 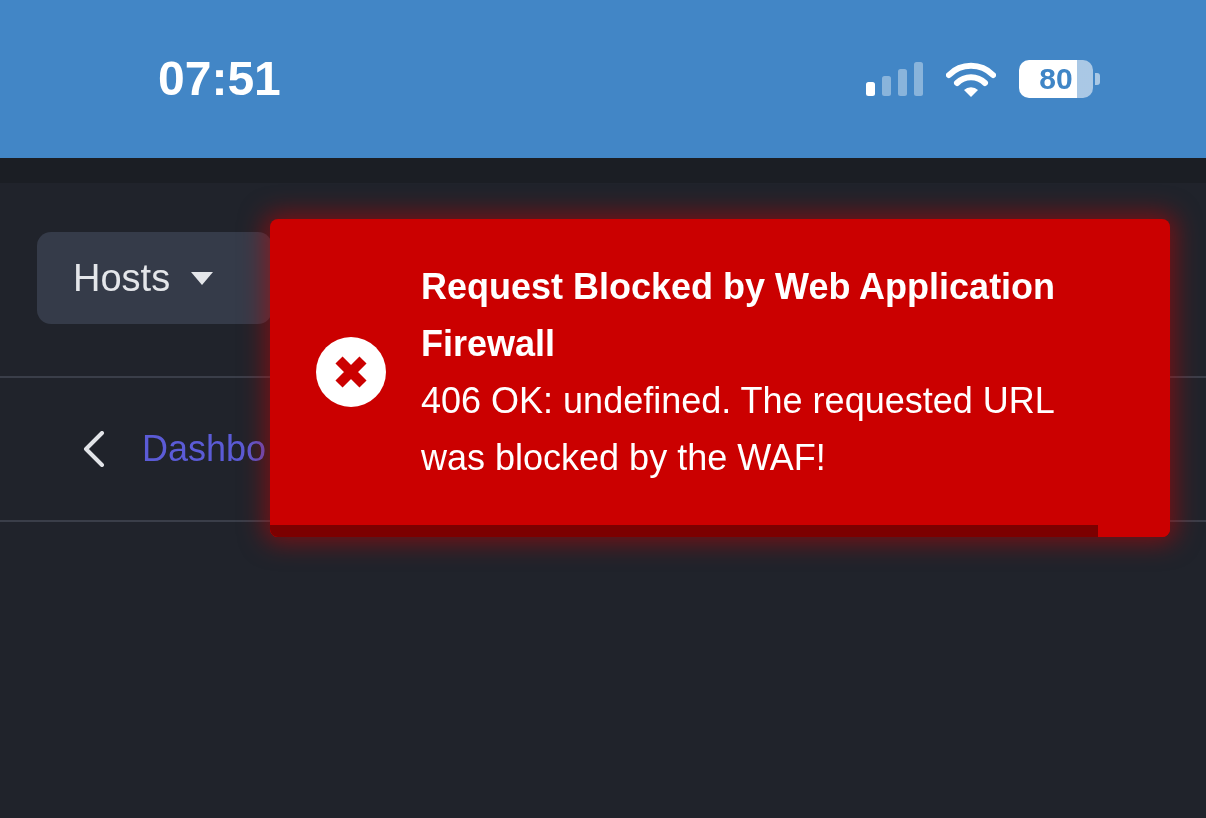 What do you see at coordinates (1059, 79) in the screenshot?
I see `battery-indicator: 80` at bounding box center [1059, 79].